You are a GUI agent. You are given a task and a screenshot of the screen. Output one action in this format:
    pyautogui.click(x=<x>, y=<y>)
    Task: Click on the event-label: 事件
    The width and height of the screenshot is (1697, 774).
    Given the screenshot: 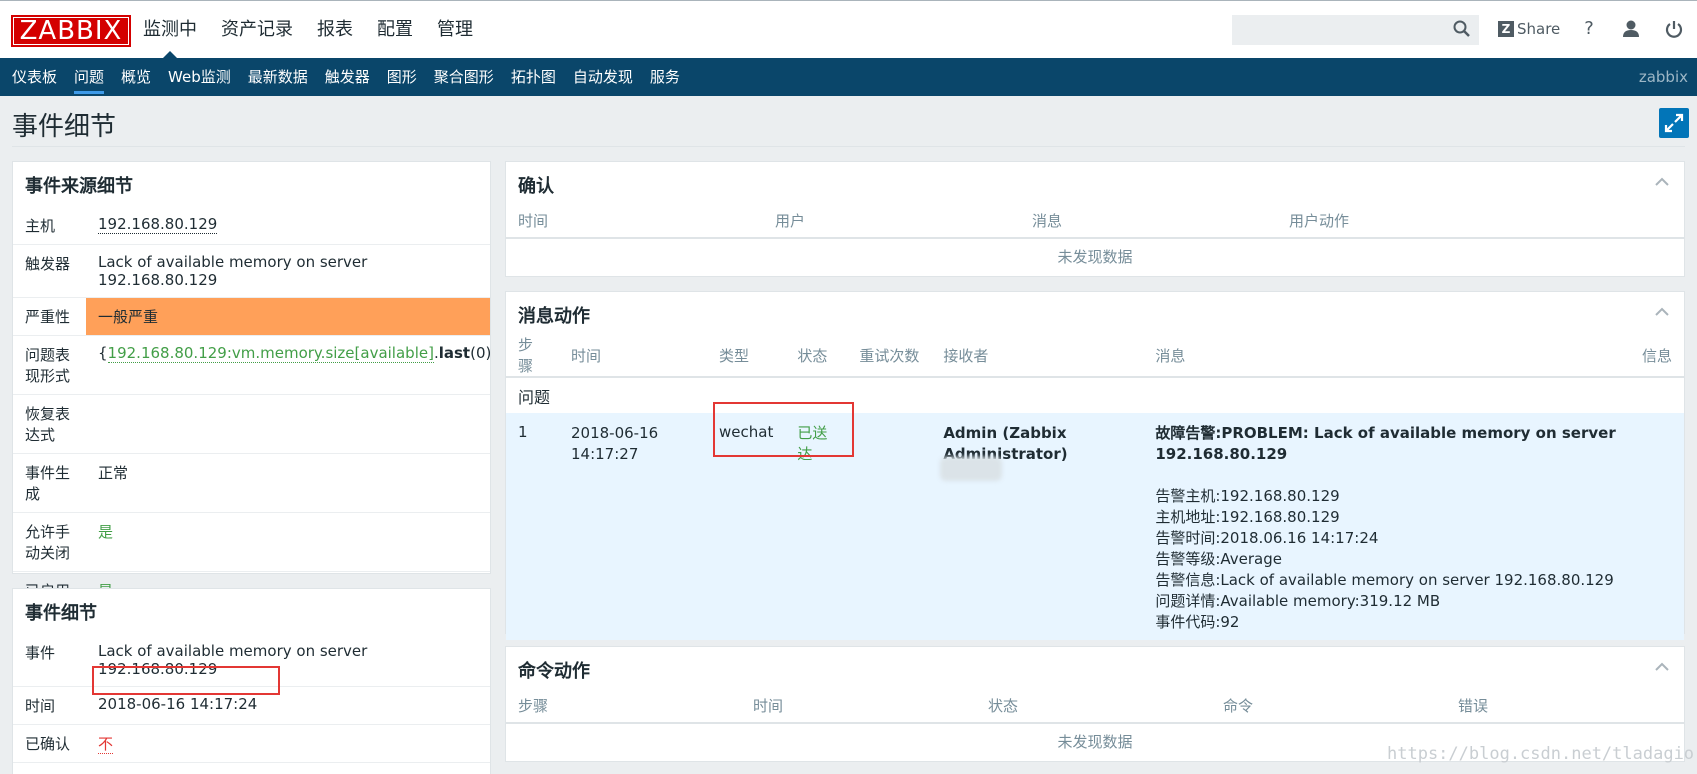 What is the action you would take?
    pyautogui.click(x=49, y=660)
    